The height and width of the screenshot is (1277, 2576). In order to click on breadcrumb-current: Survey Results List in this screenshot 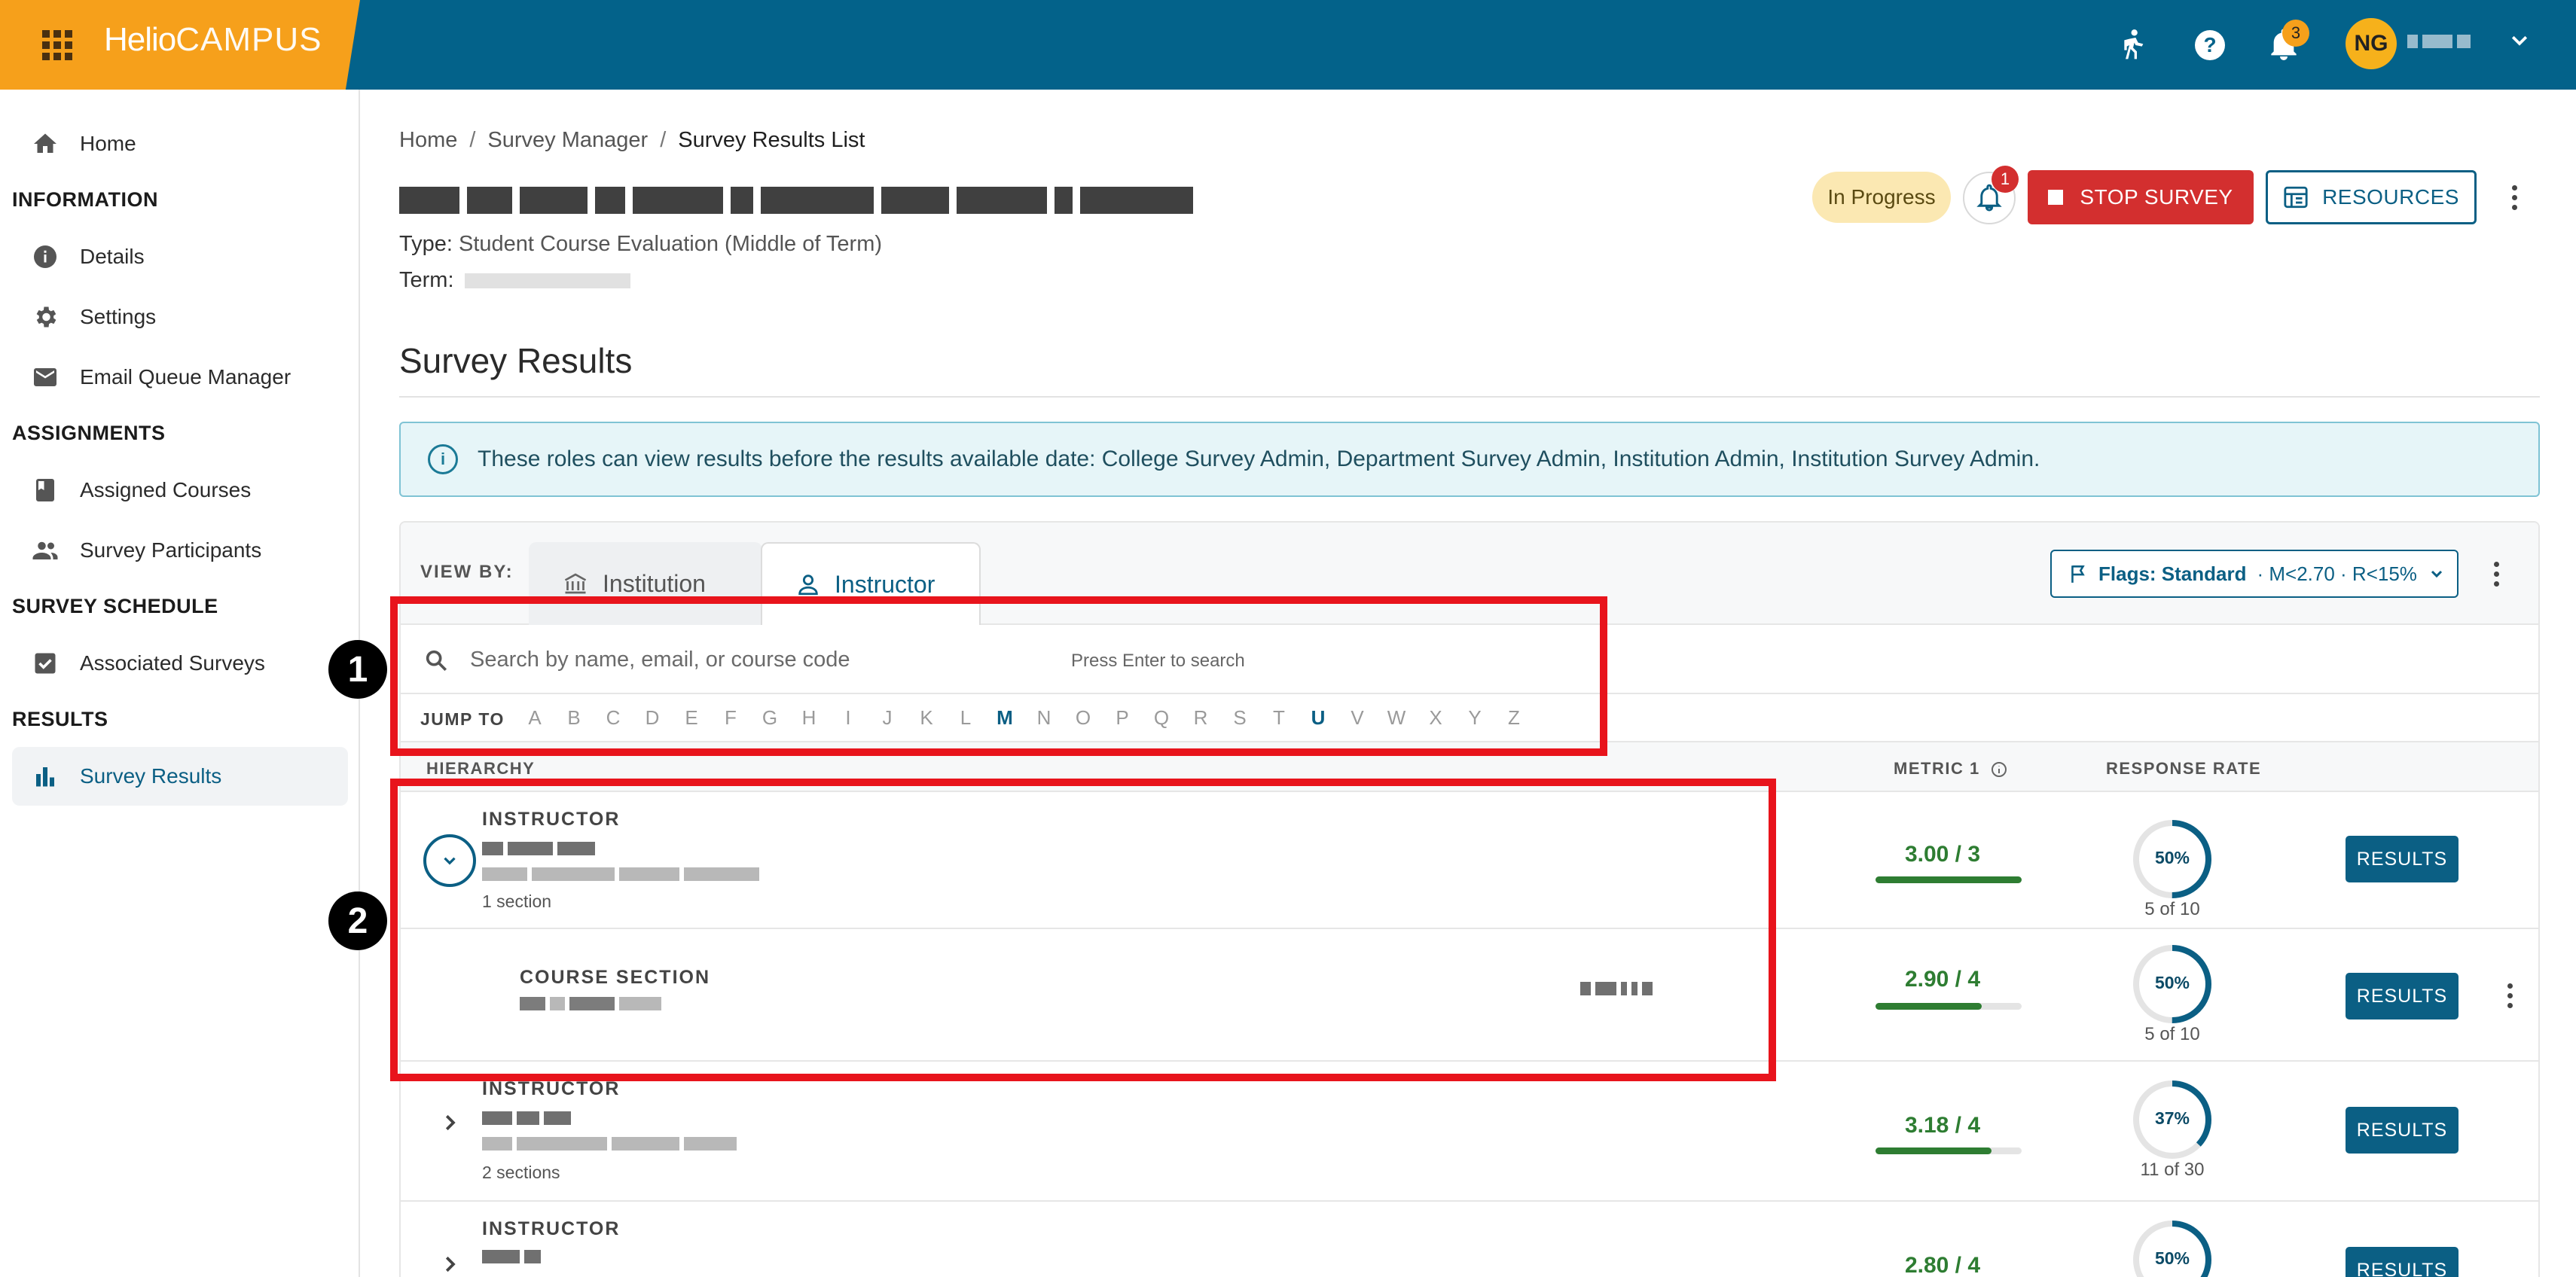, I will do `click(772, 140)`.